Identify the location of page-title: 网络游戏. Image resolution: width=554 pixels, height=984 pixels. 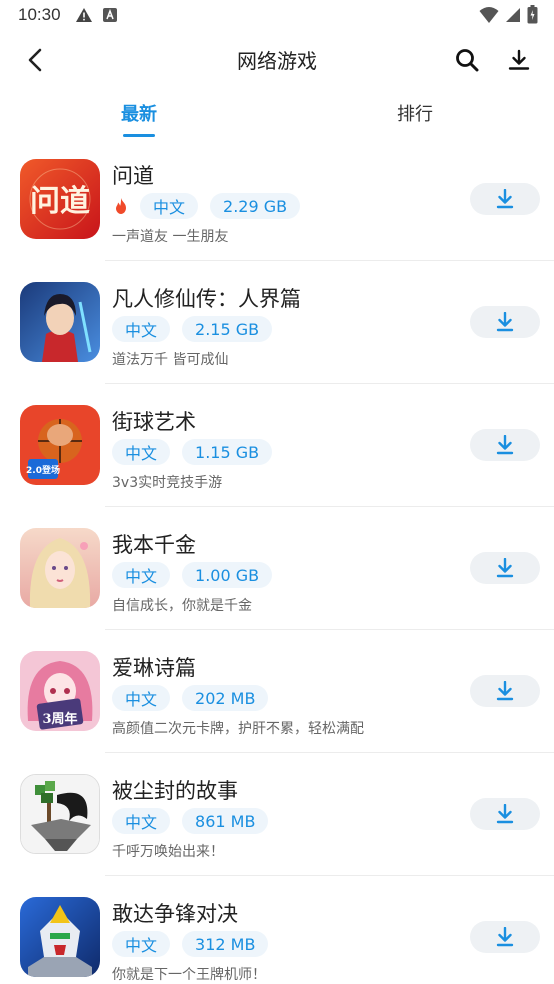
(277, 60).